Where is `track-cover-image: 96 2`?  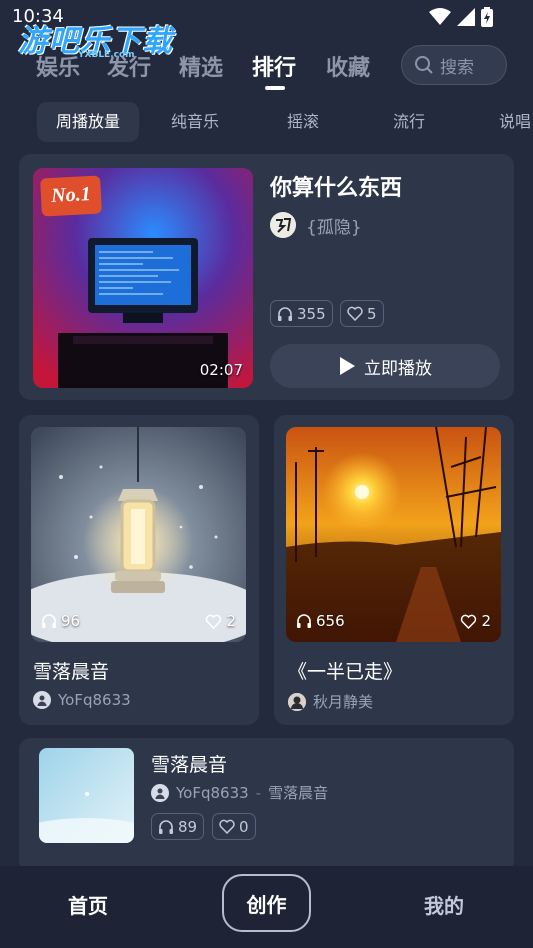 track-cover-image: 96 2 is located at coordinates (138, 534).